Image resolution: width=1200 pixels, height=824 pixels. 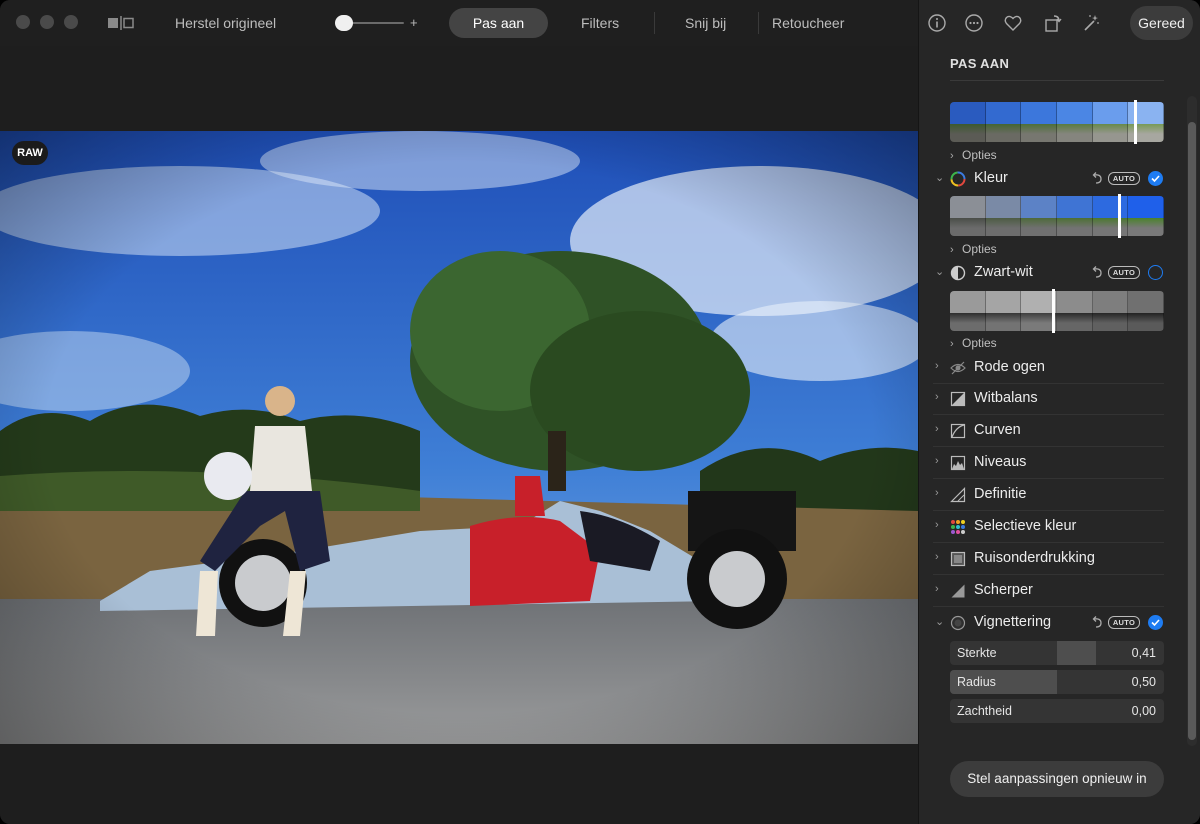 I want to click on panel-title: PAS AAN, so click(x=980, y=63).